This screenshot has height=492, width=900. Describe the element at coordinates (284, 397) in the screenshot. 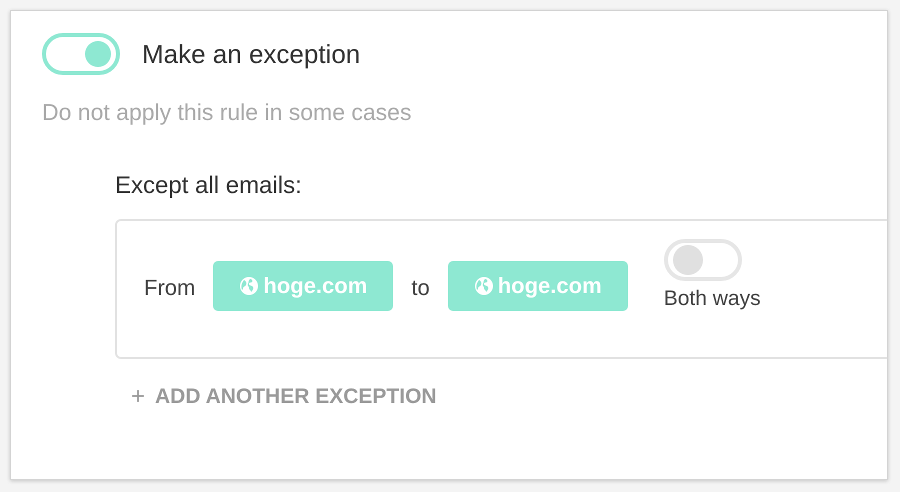

I see `add-exception-button: + ADD ANOTHER EXCEPTION` at that location.